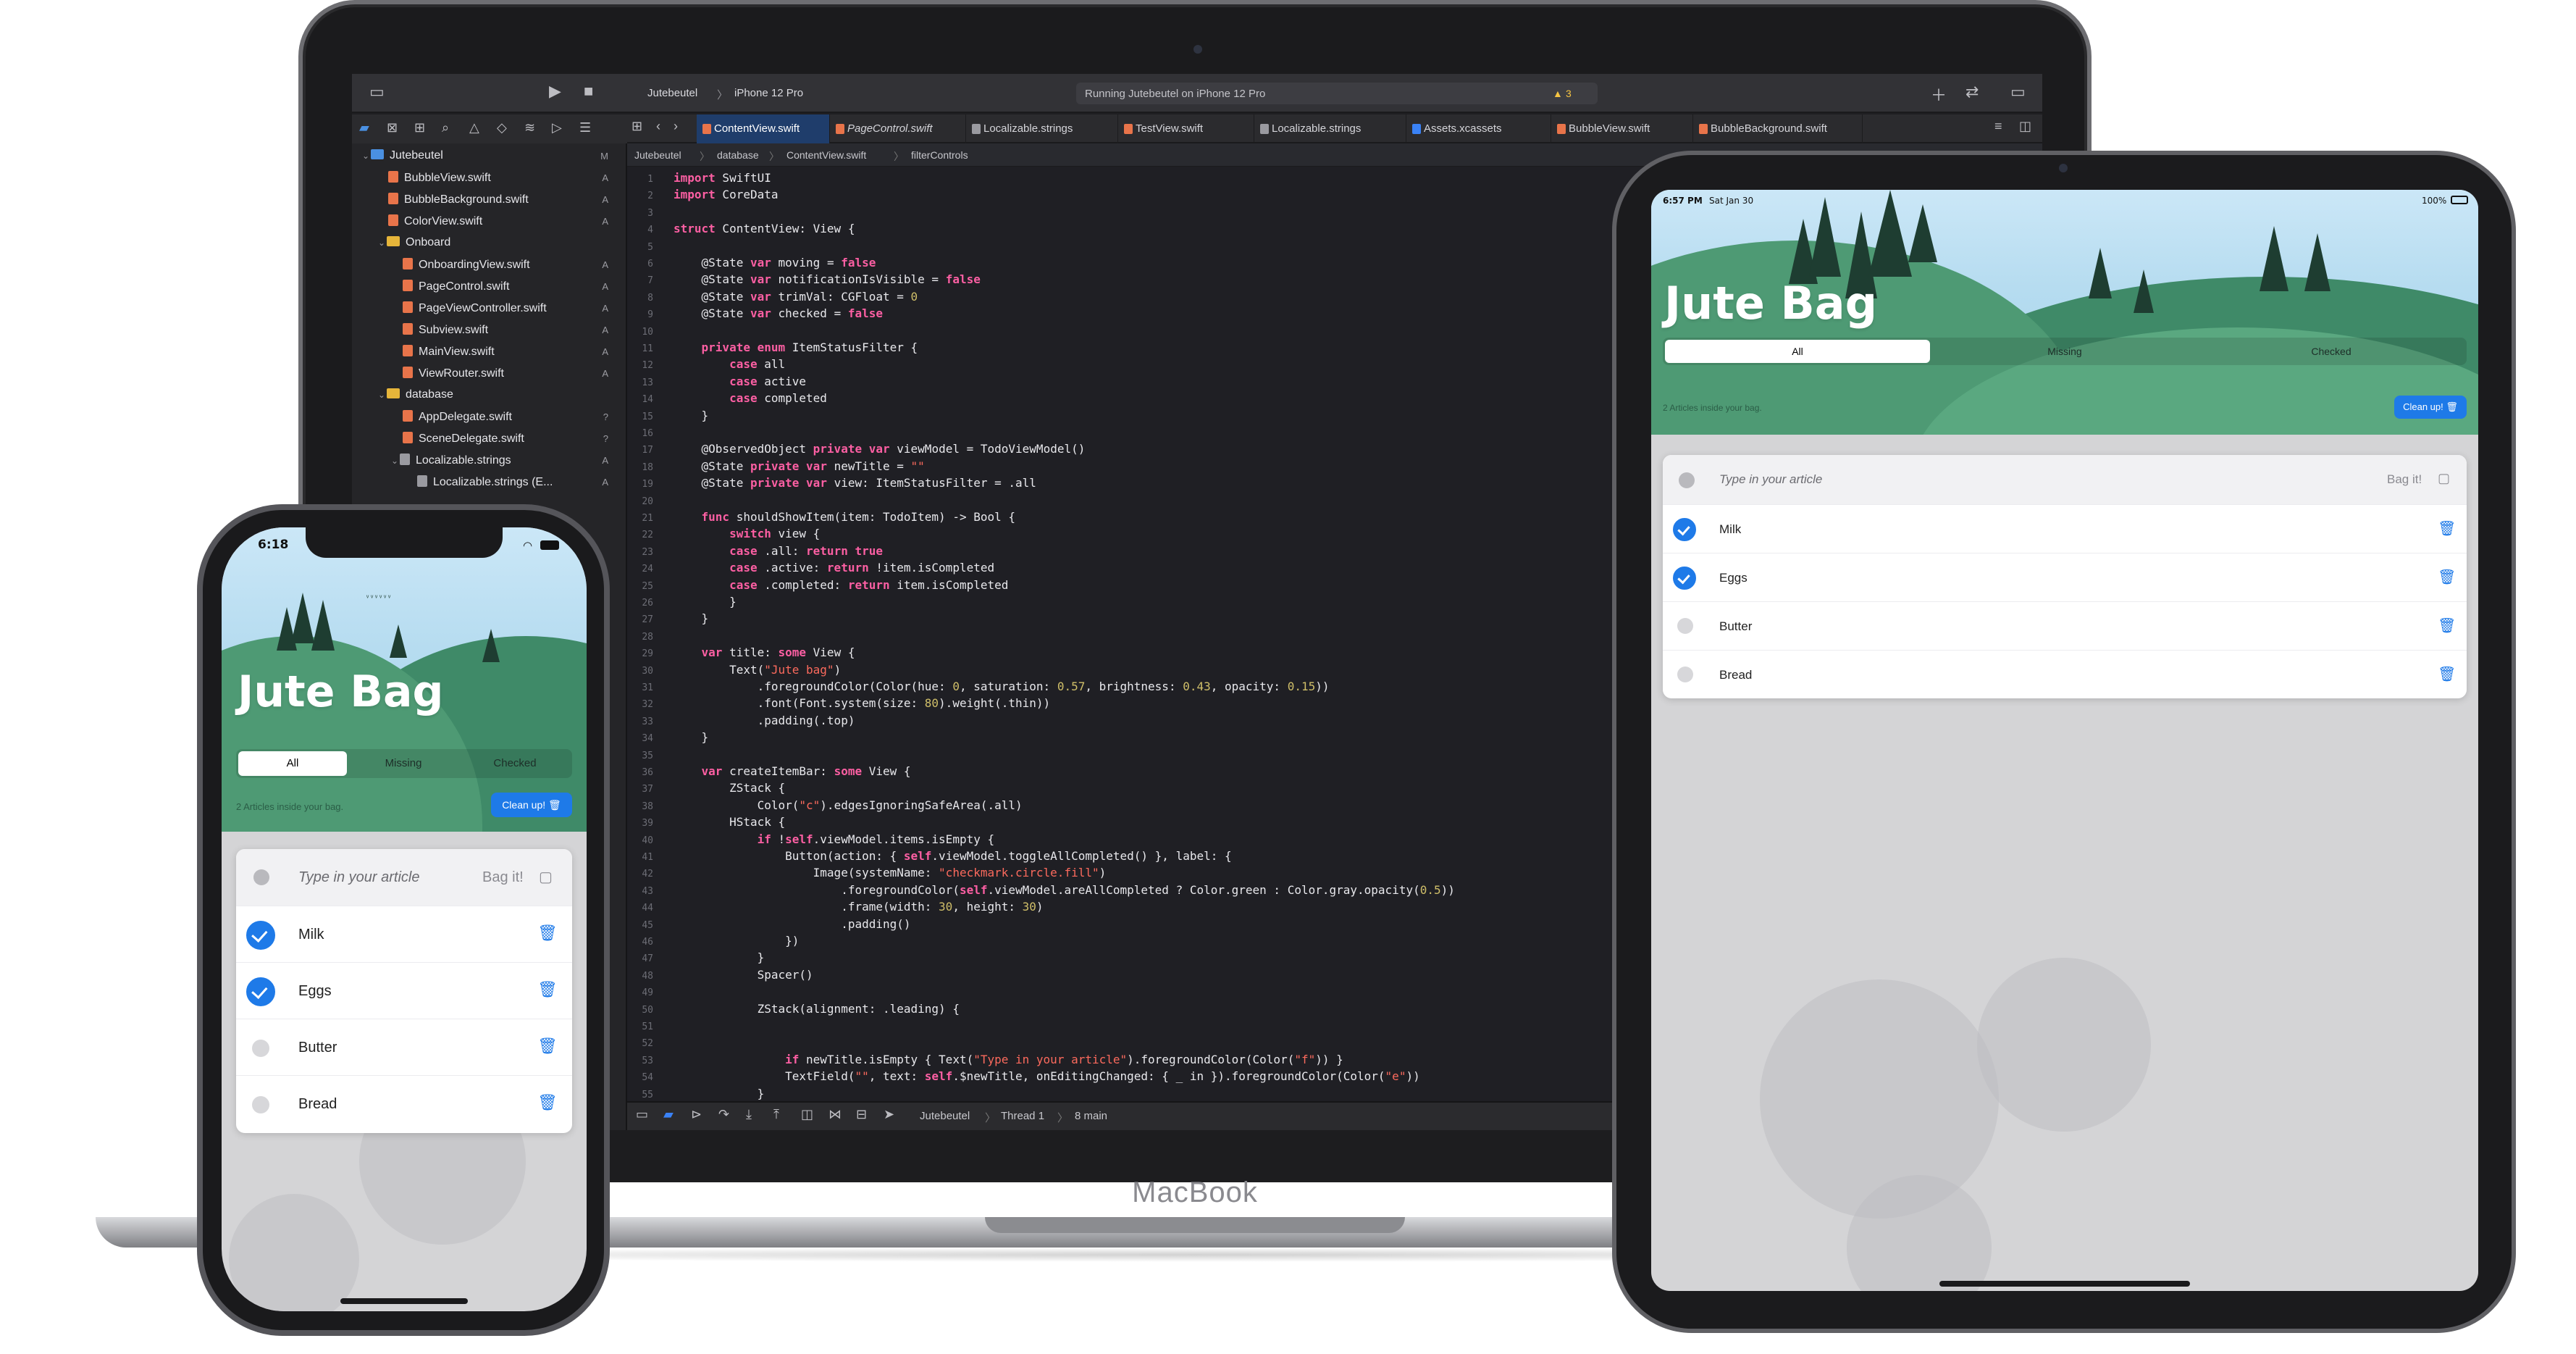 The height and width of the screenshot is (1354, 2576). Describe the element at coordinates (402, 155) in the screenshot. I see `nav-item: ⌄ Jutebeutel` at that location.